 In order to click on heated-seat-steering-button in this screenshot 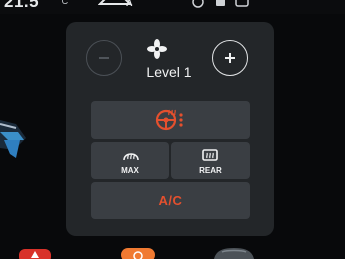, I will do `click(170, 120)`.